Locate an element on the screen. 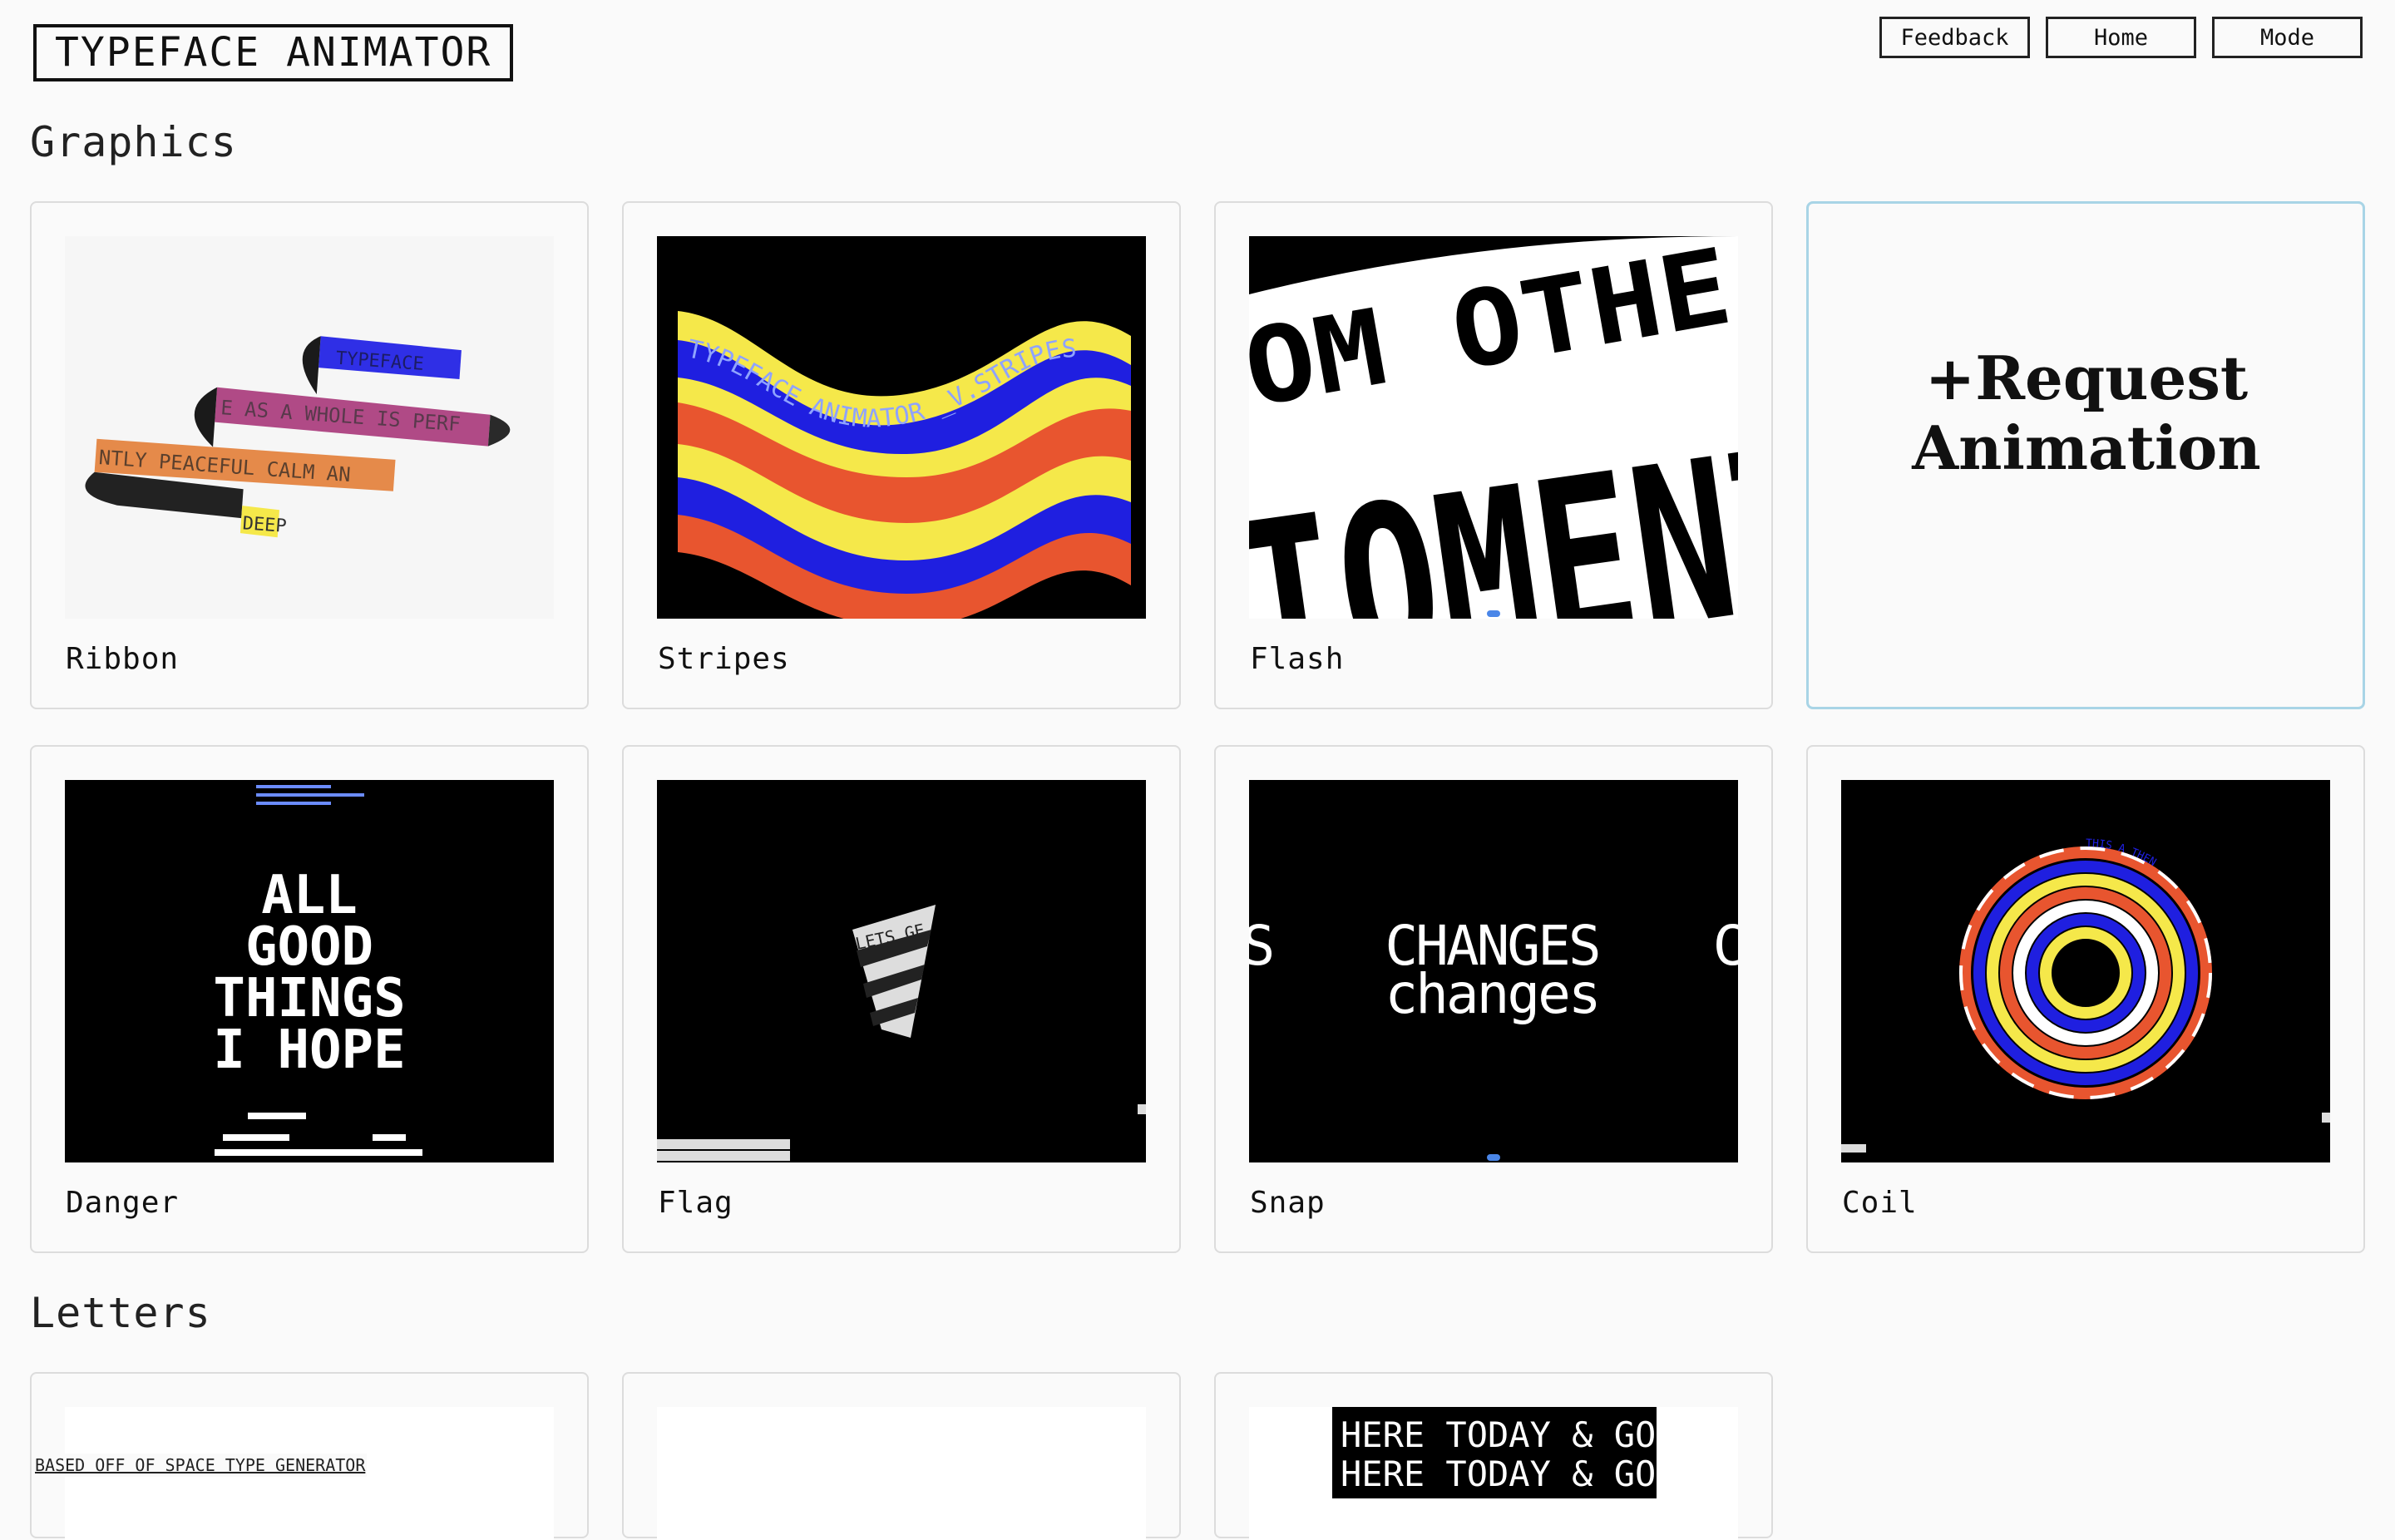  card-snap: CHANGES changes S C Snap is located at coordinates (1493, 999).